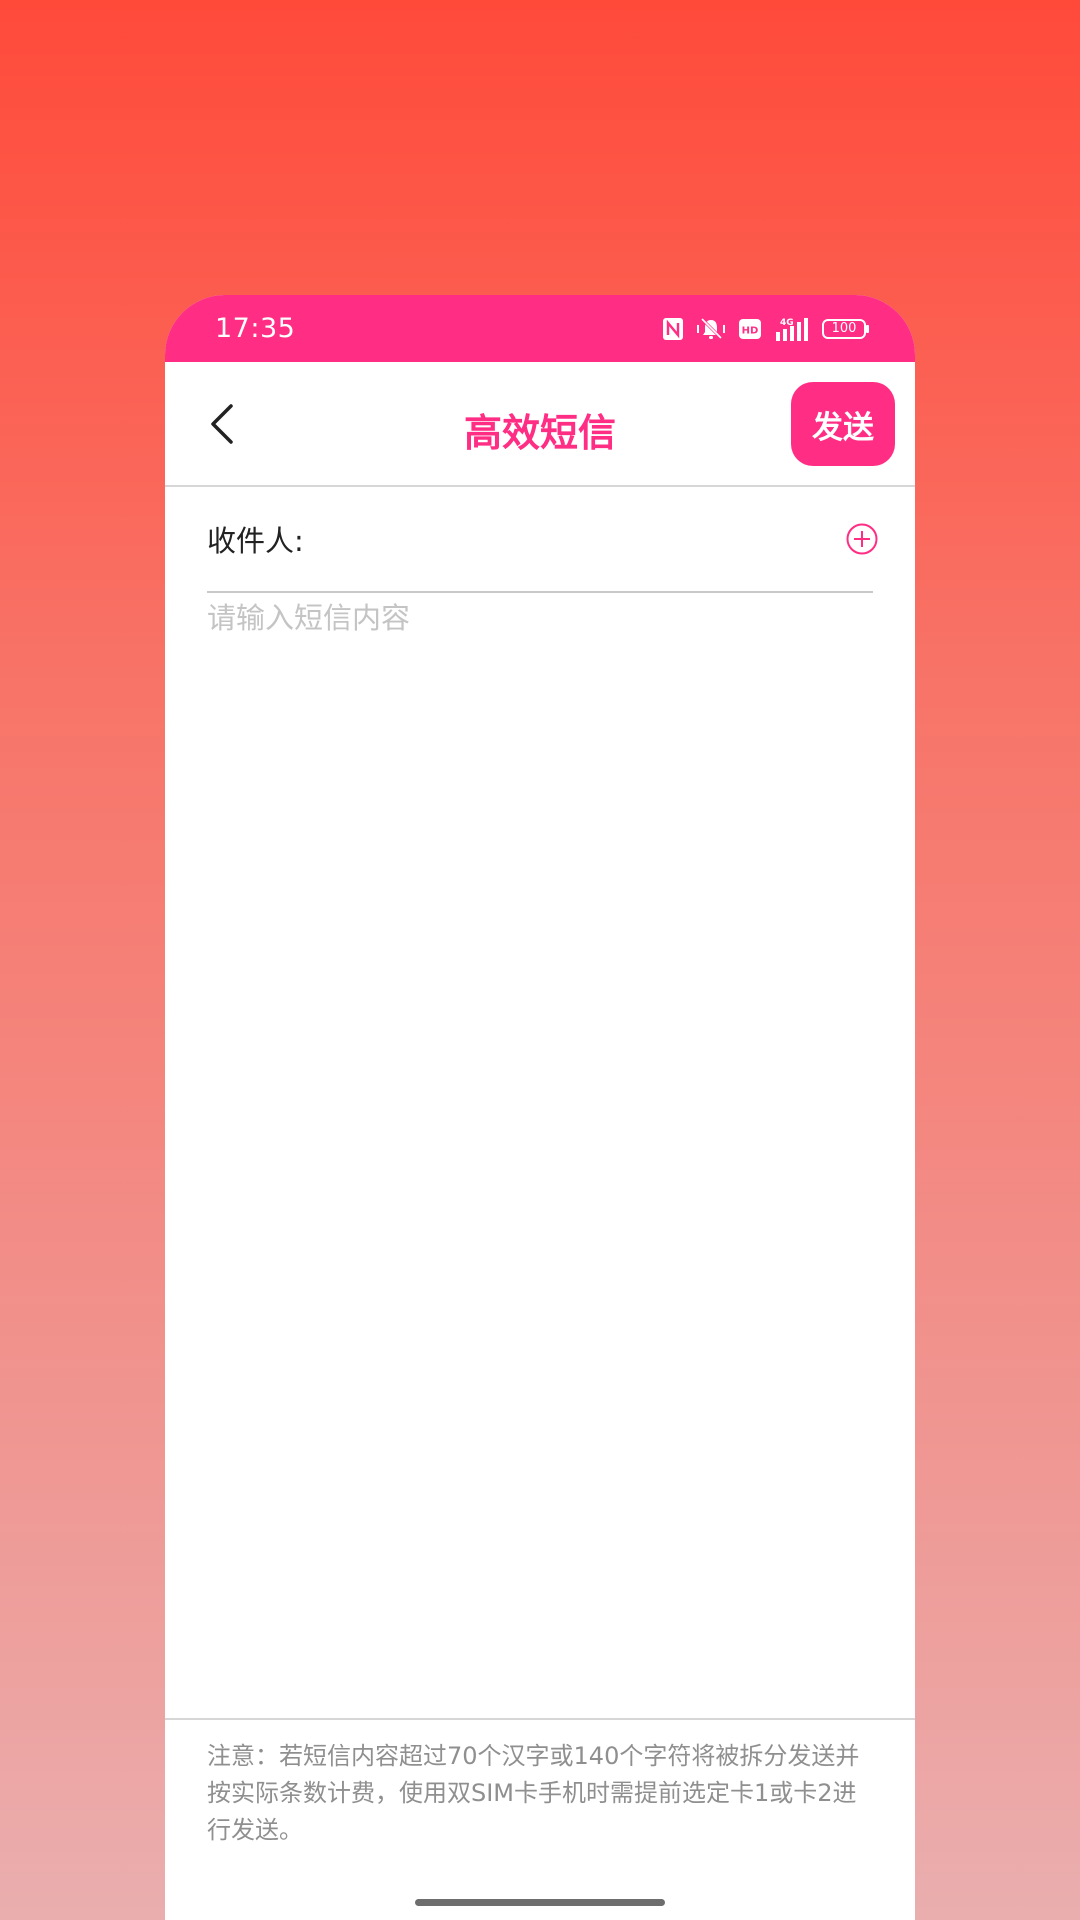 The height and width of the screenshot is (1920, 1080). I want to click on recipient-row: 收件人:, so click(542, 540).